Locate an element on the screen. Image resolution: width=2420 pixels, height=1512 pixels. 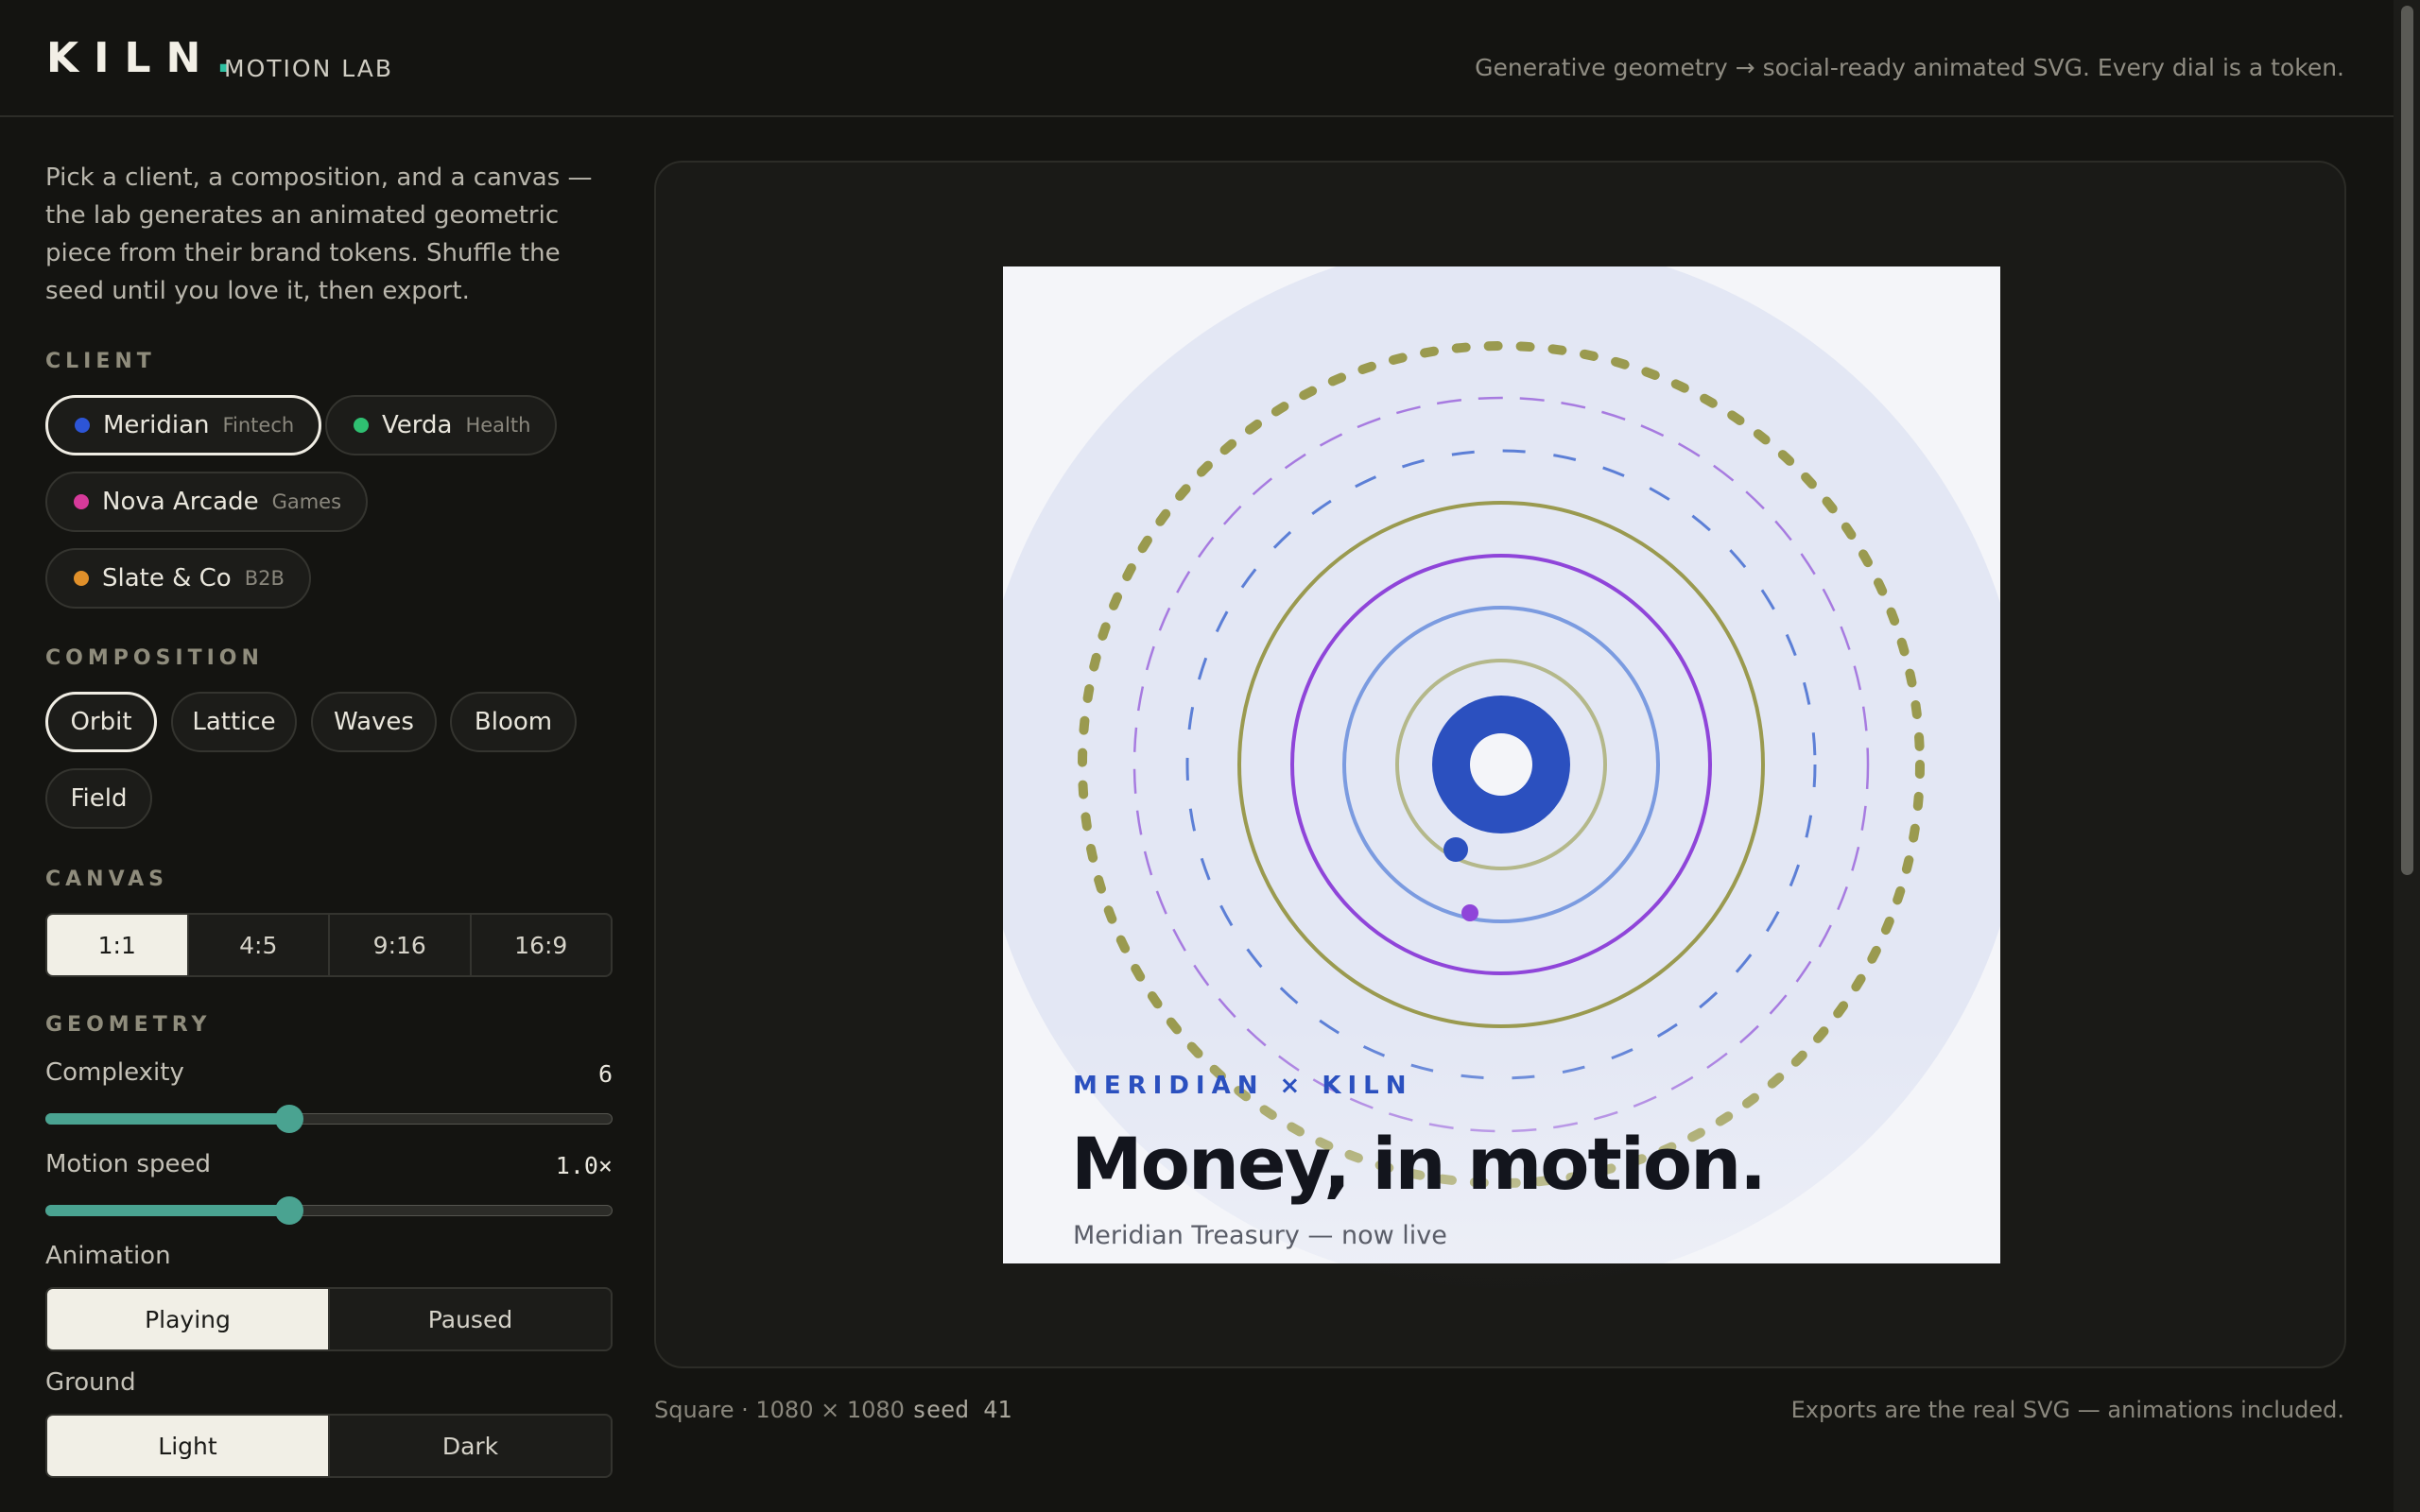
motion-speed-slider is located at coordinates (329, 1210).